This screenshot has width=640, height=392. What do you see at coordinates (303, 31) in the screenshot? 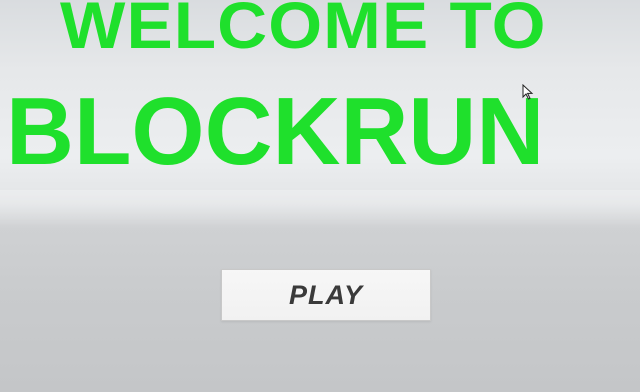
I see `welcome-title-line: WELCOME TO` at bounding box center [303, 31].